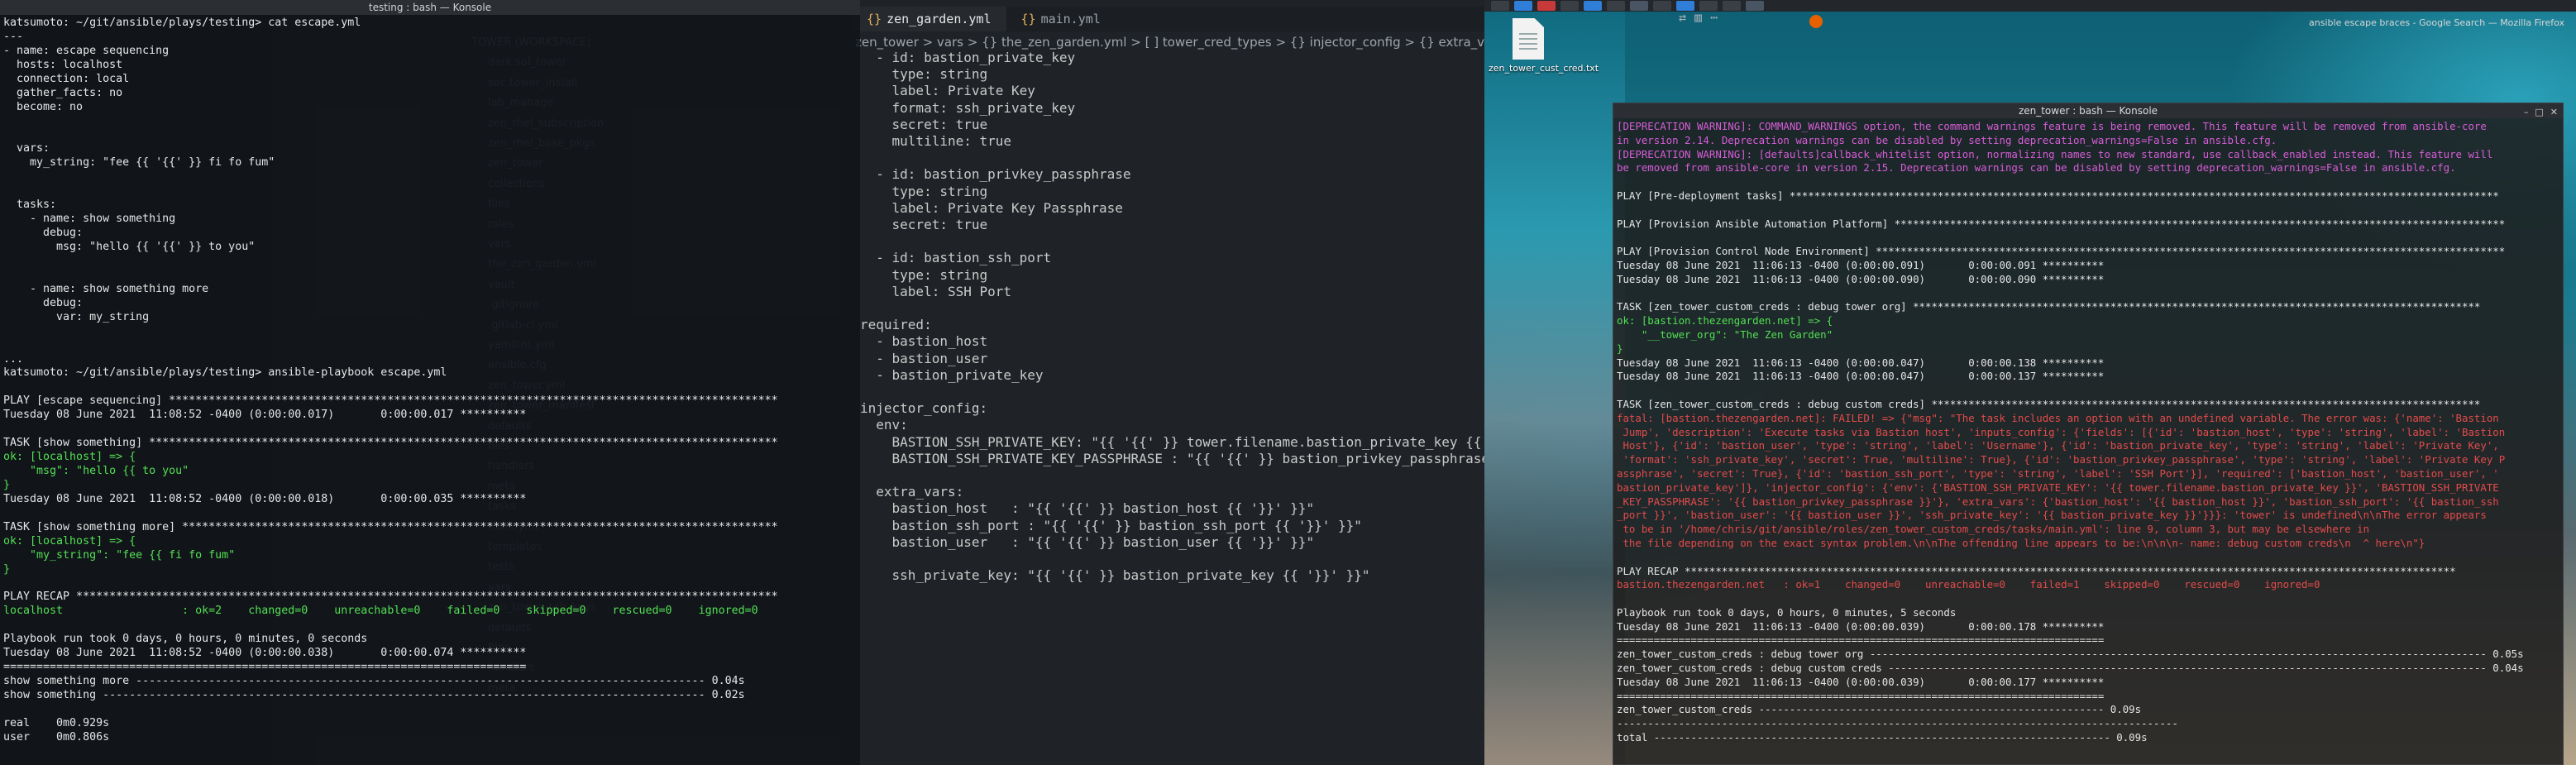 This screenshot has width=2576, height=765. Describe the element at coordinates (63, 64) in the screenshot. I see `terminal-line: hosts: localhost` at that location.